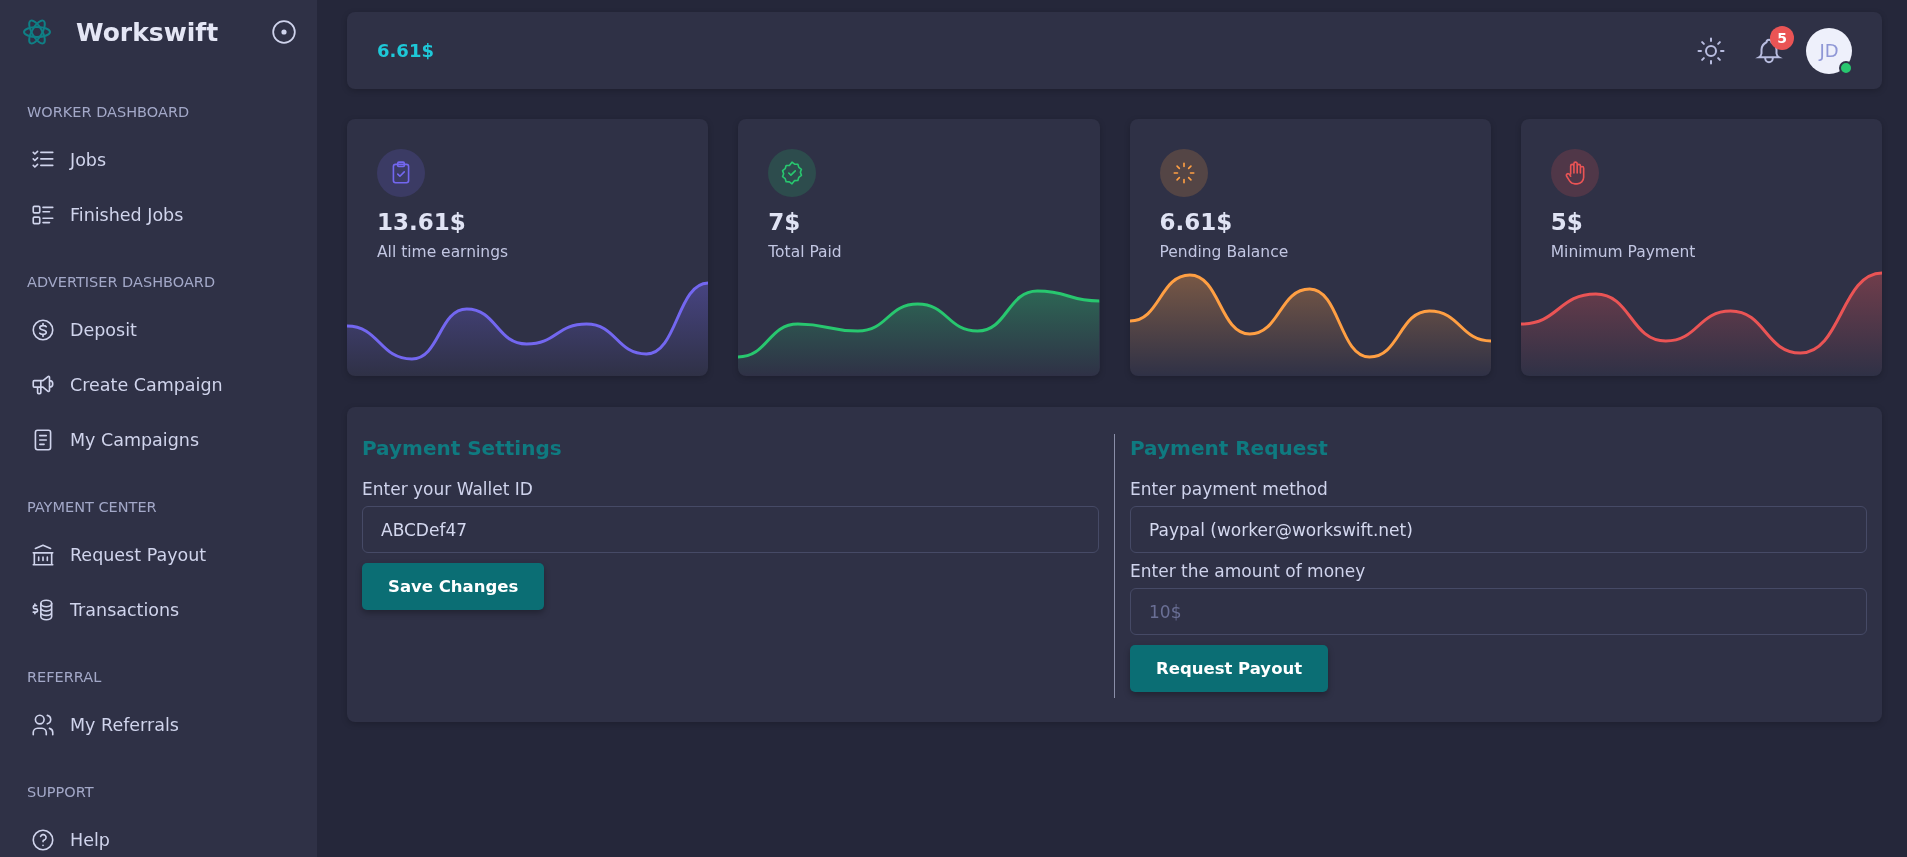 The image size is (1907, 857). I want to click on field-label: Enter the amount of money, so click(1248, 571).